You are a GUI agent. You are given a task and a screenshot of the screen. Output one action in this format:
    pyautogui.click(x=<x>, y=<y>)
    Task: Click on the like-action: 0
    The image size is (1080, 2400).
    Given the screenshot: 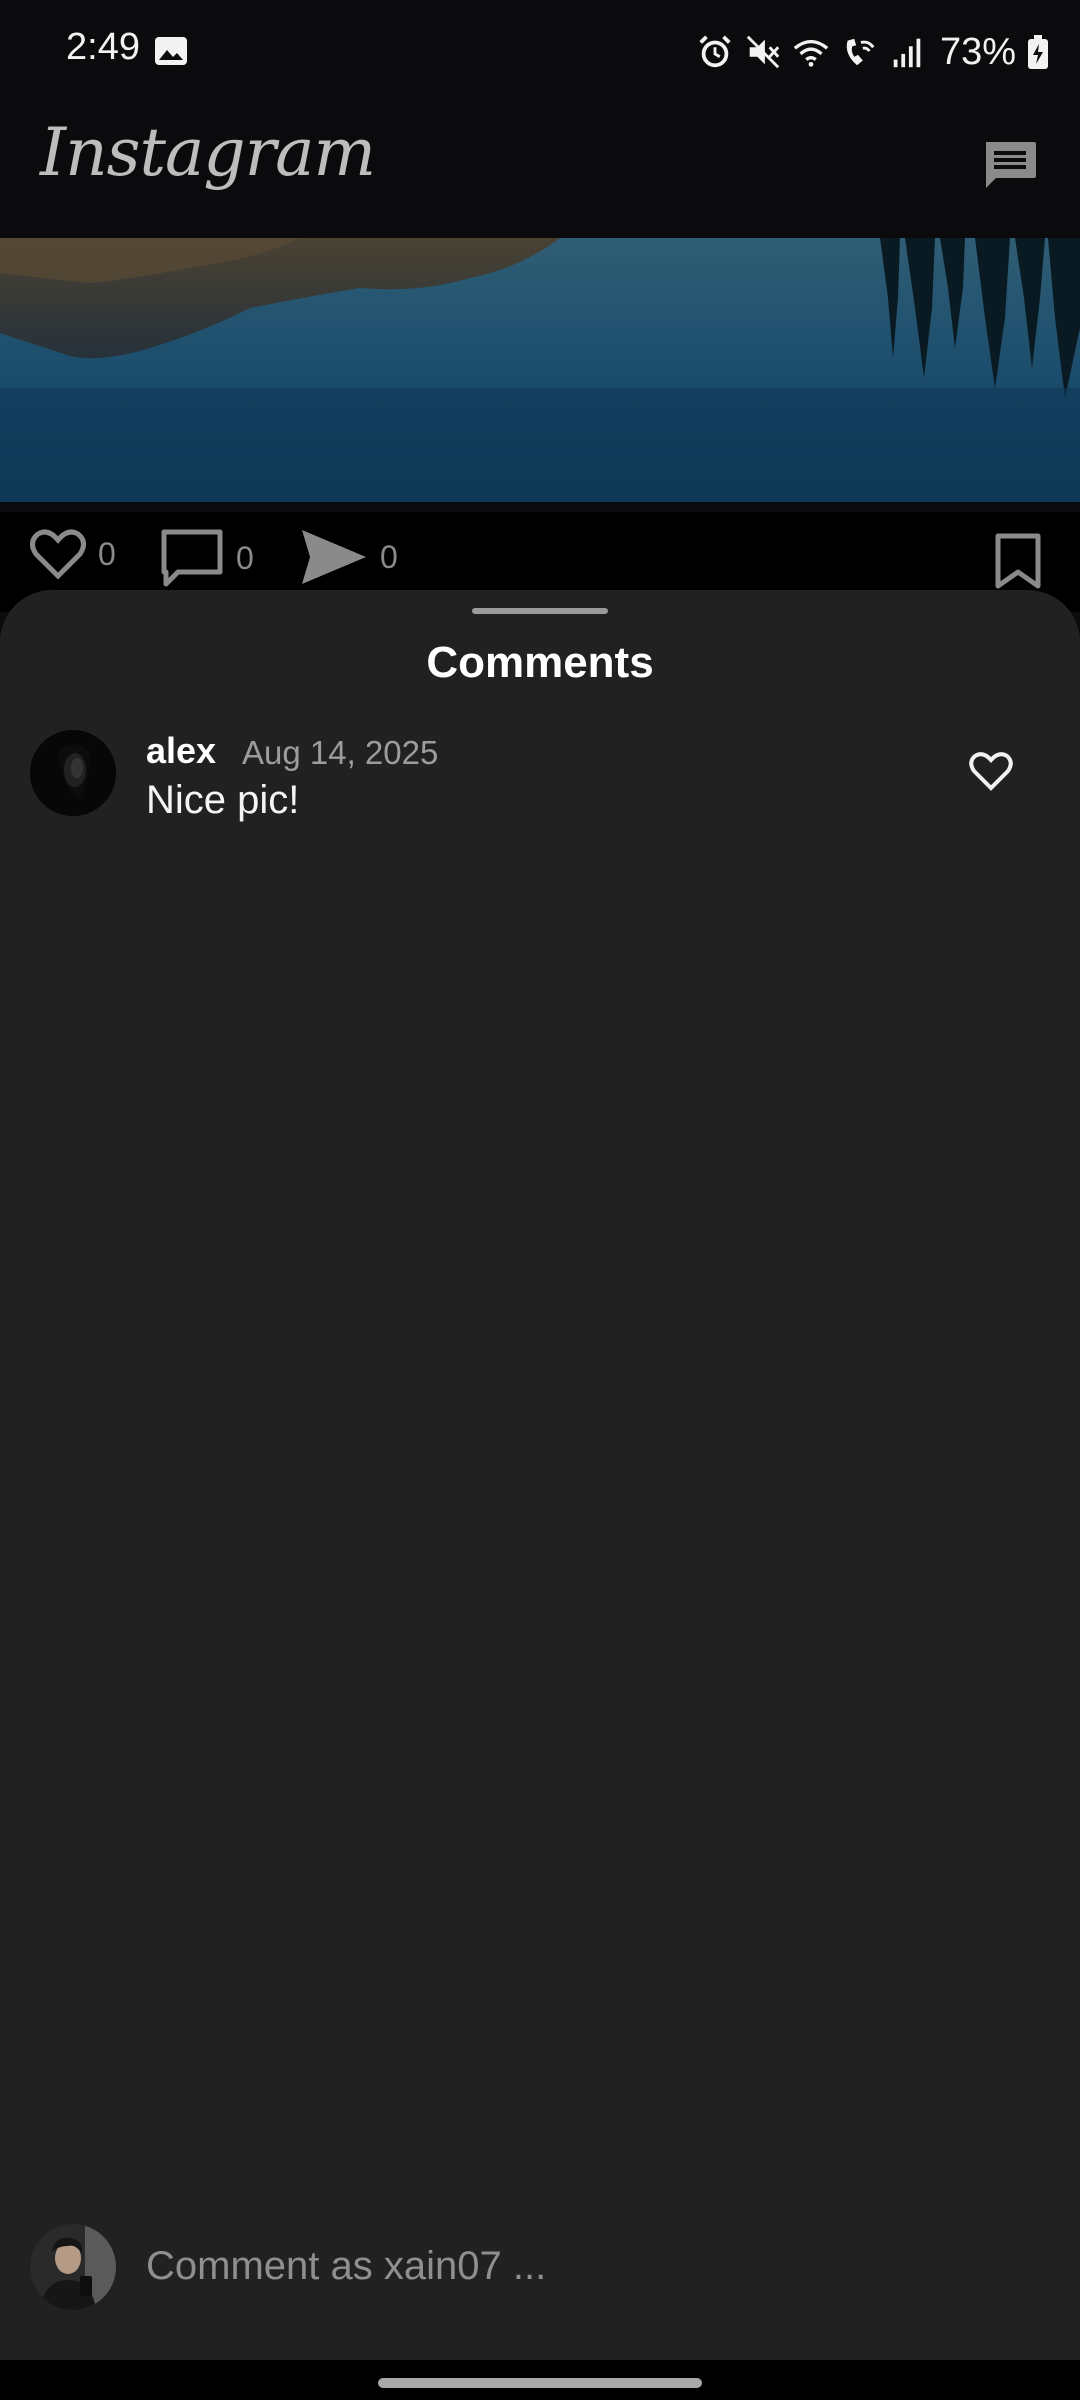 What is the action you would take?
    pyautogui.click(x=73, y=554)
    